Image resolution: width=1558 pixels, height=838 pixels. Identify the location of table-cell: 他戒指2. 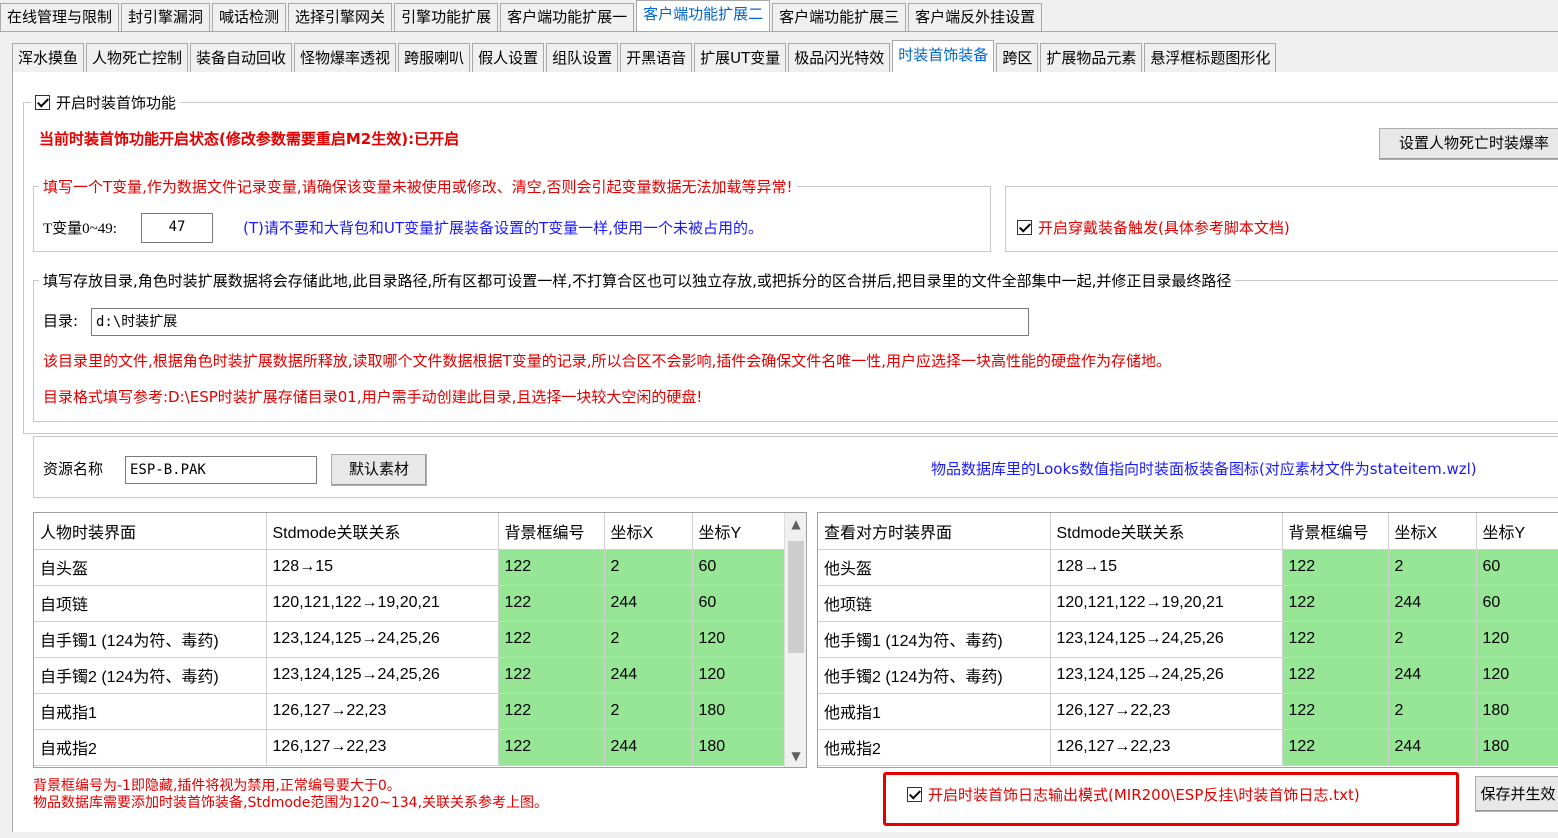
(934, 747).